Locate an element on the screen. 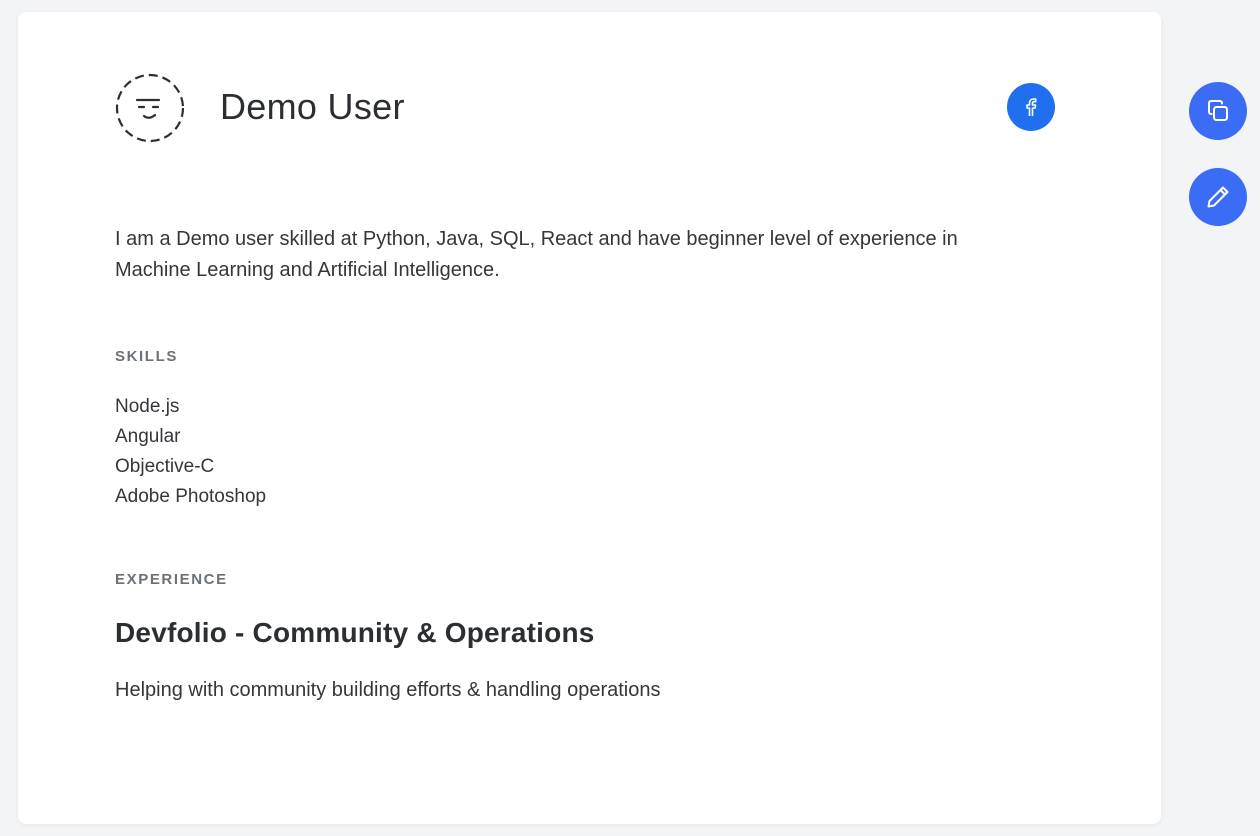 This screenshot has height=836, width=1260. experience-role: Devfolio - Community & Operations is located at coordinates (355, 632).